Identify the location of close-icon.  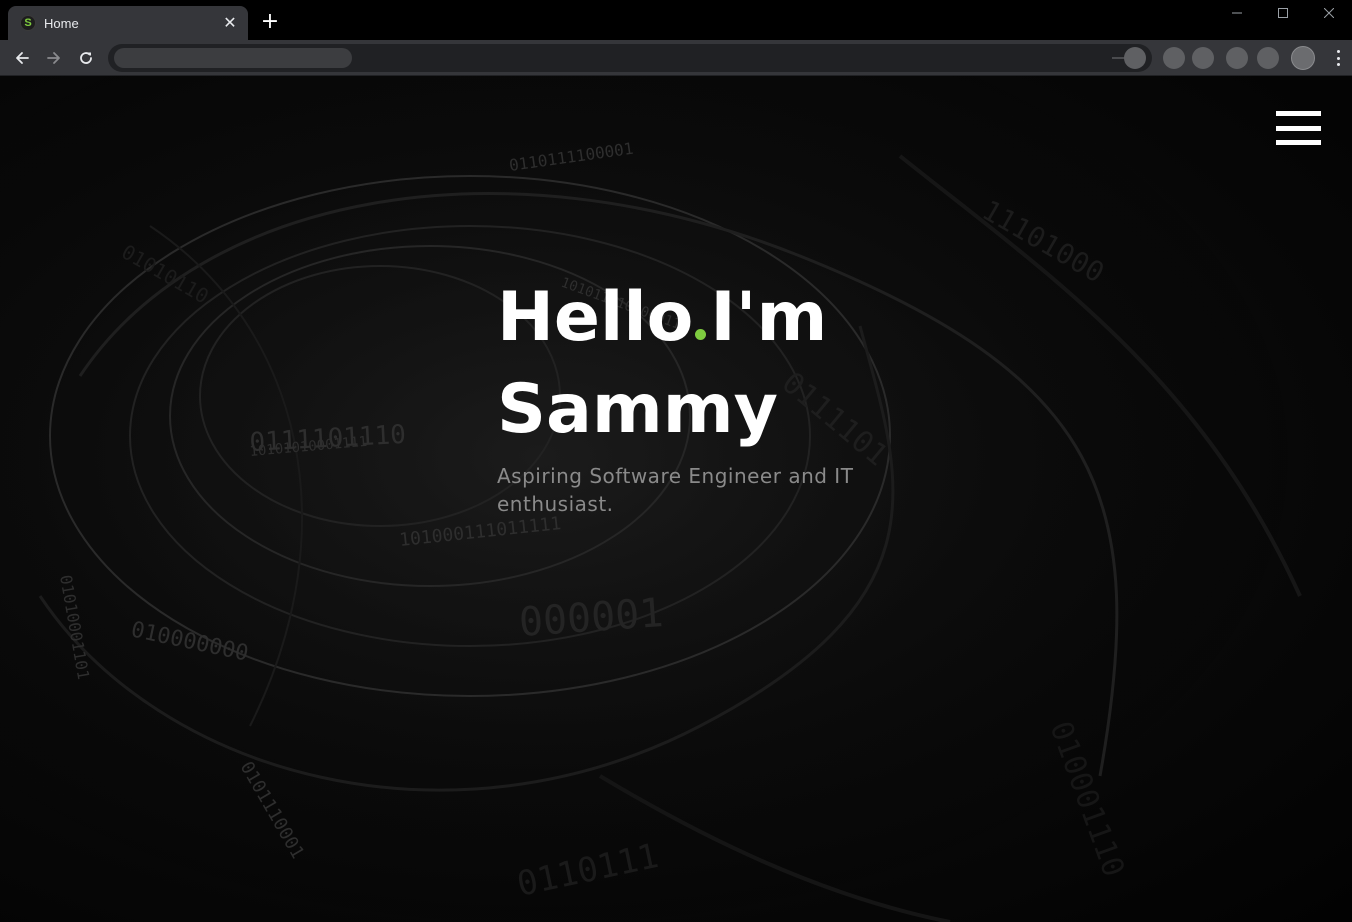
(1329, 13).